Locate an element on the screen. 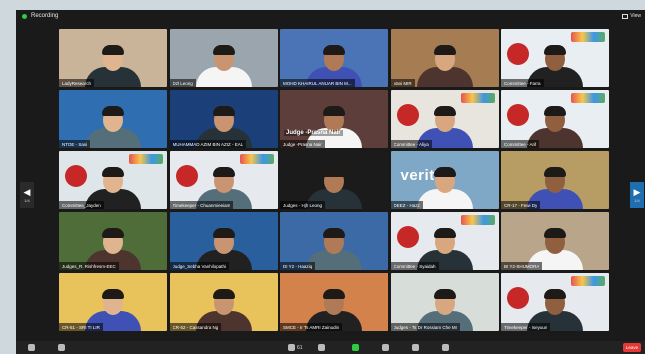  participant-name: DI Y2 - Haaziq is located at coordinates (298, 266).